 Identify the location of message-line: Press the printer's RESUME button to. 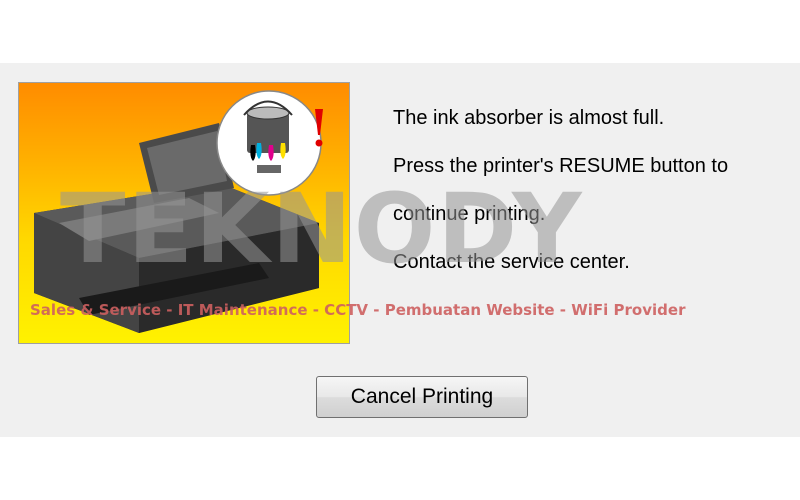
(561, 166).